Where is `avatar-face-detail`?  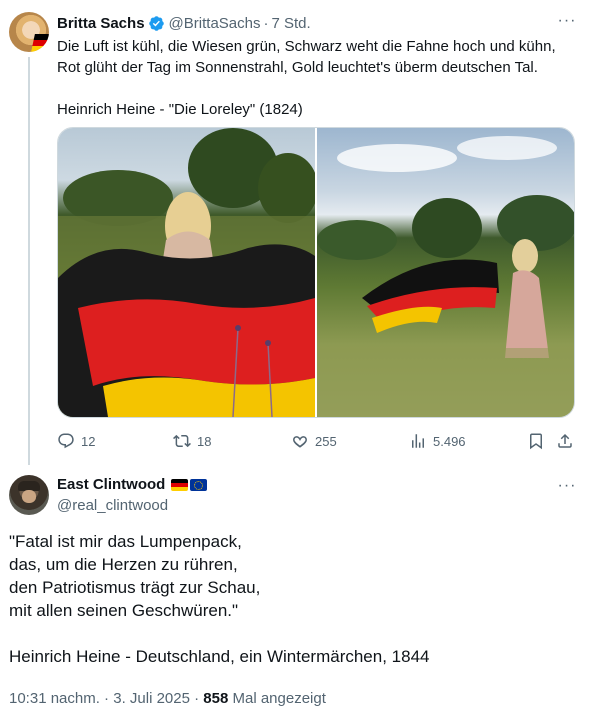 avatar-face-detail is located at coordinates (29, 496).